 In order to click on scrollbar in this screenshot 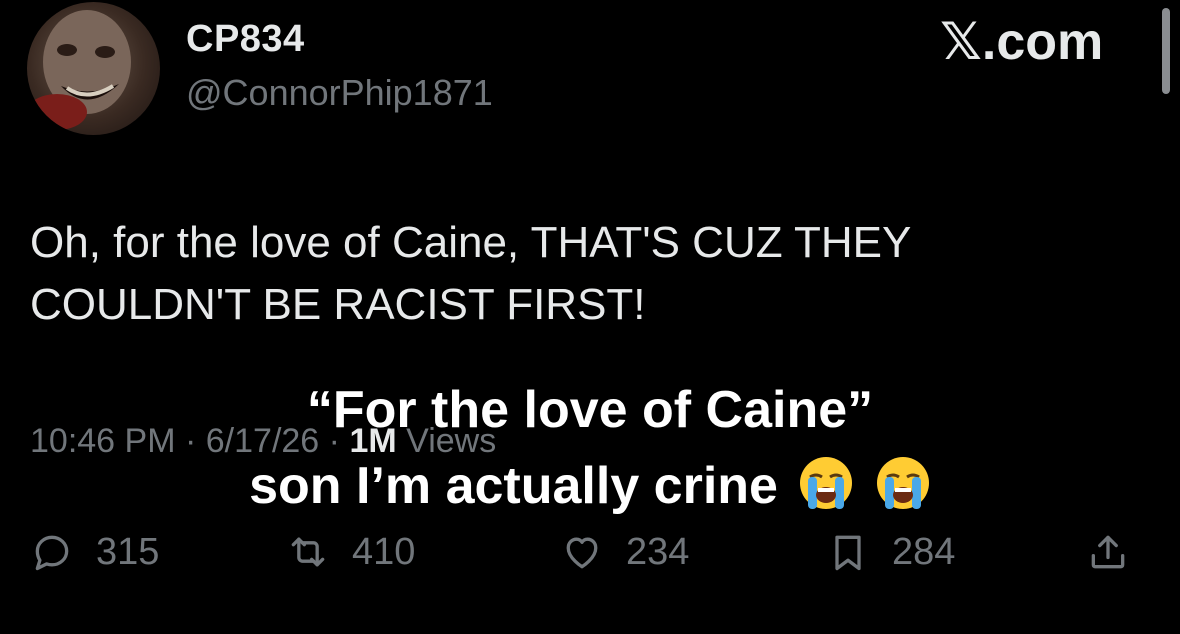, I will do `click(1166, 51)`.